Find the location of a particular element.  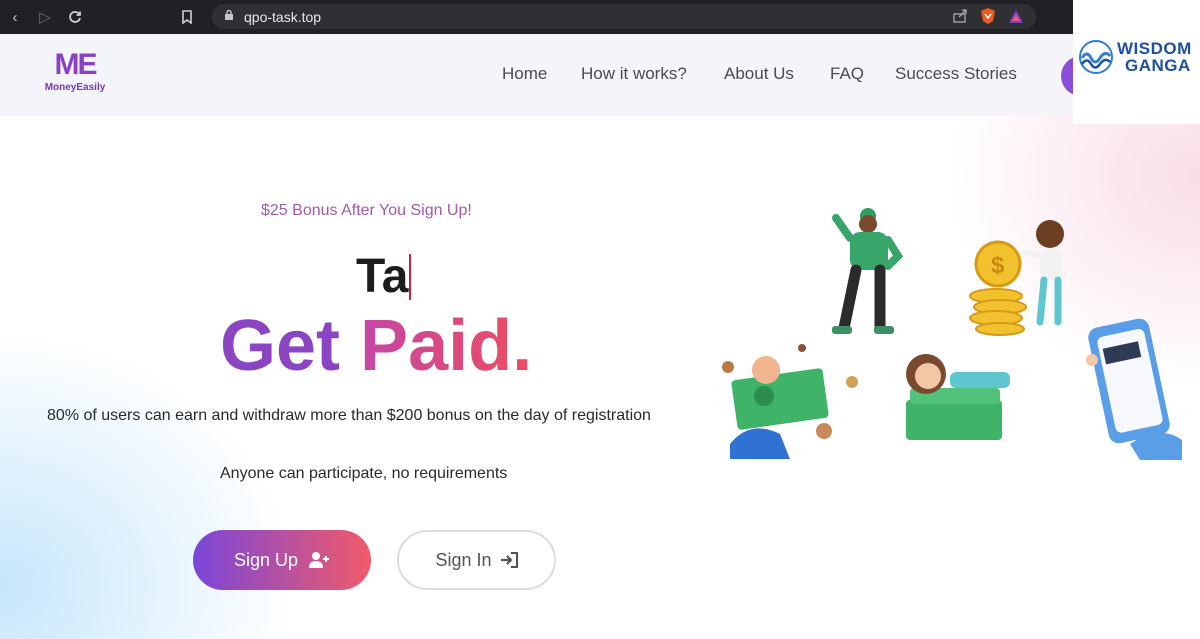

browser-toolbar: ‹ ▷ qpo-task.top is located at coordinates (536, 17).